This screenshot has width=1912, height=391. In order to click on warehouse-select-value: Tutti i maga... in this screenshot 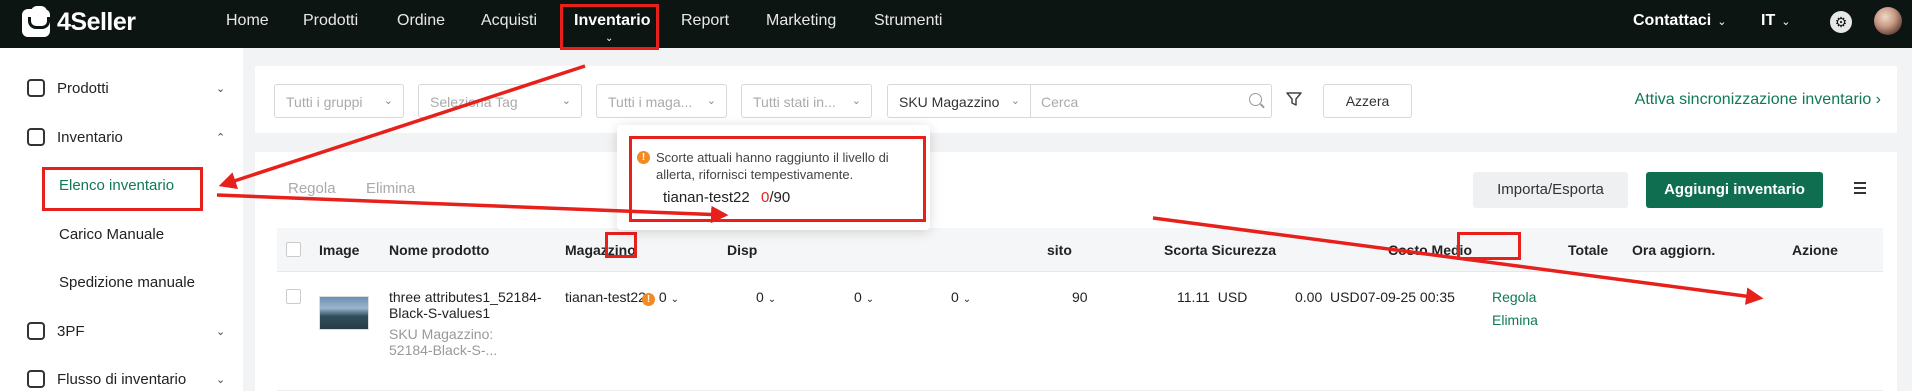, I will do `click(650, 102)`.